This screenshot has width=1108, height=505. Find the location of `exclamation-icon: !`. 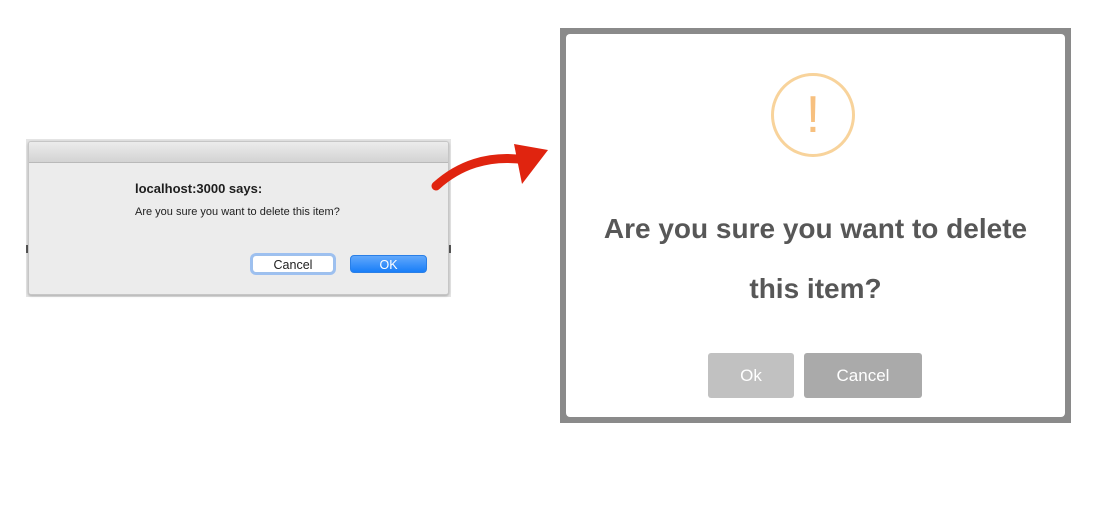

exclamation-icon: ! is located at coordinates (813, 115).